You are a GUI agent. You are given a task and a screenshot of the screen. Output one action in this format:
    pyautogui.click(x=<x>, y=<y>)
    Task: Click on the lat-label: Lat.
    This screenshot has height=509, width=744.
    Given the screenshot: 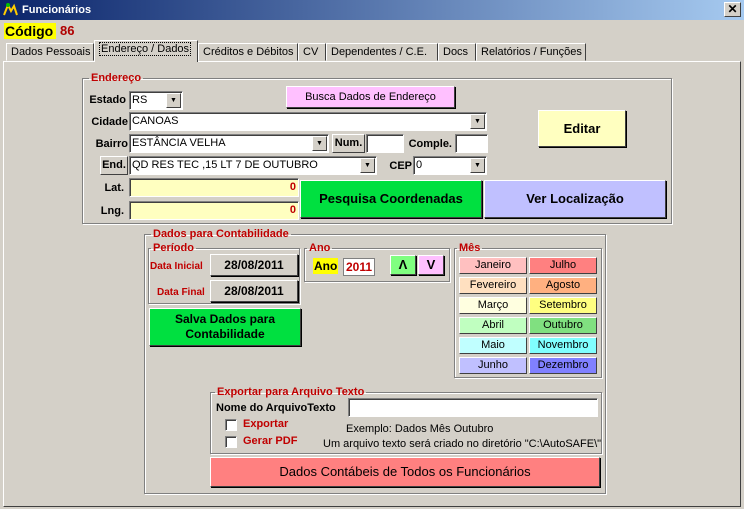 What is the action you would take?
    pyautogui.click(x=114, y=188)
    